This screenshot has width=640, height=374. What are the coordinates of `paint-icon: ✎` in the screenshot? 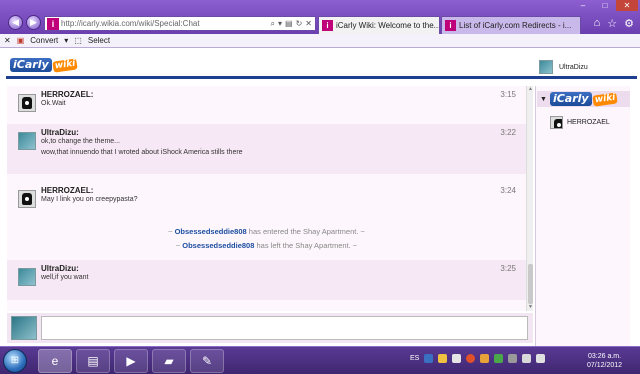 It's located at (207, 361).